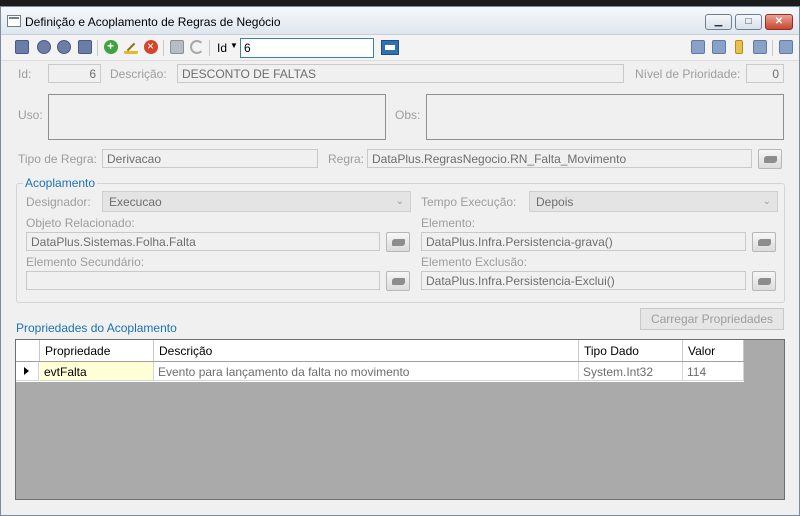 This screenshot has width=800, height=516. Describe the element at coordinates (713, 371) in the screenshot. I see `cell-valor: 114` at that location.